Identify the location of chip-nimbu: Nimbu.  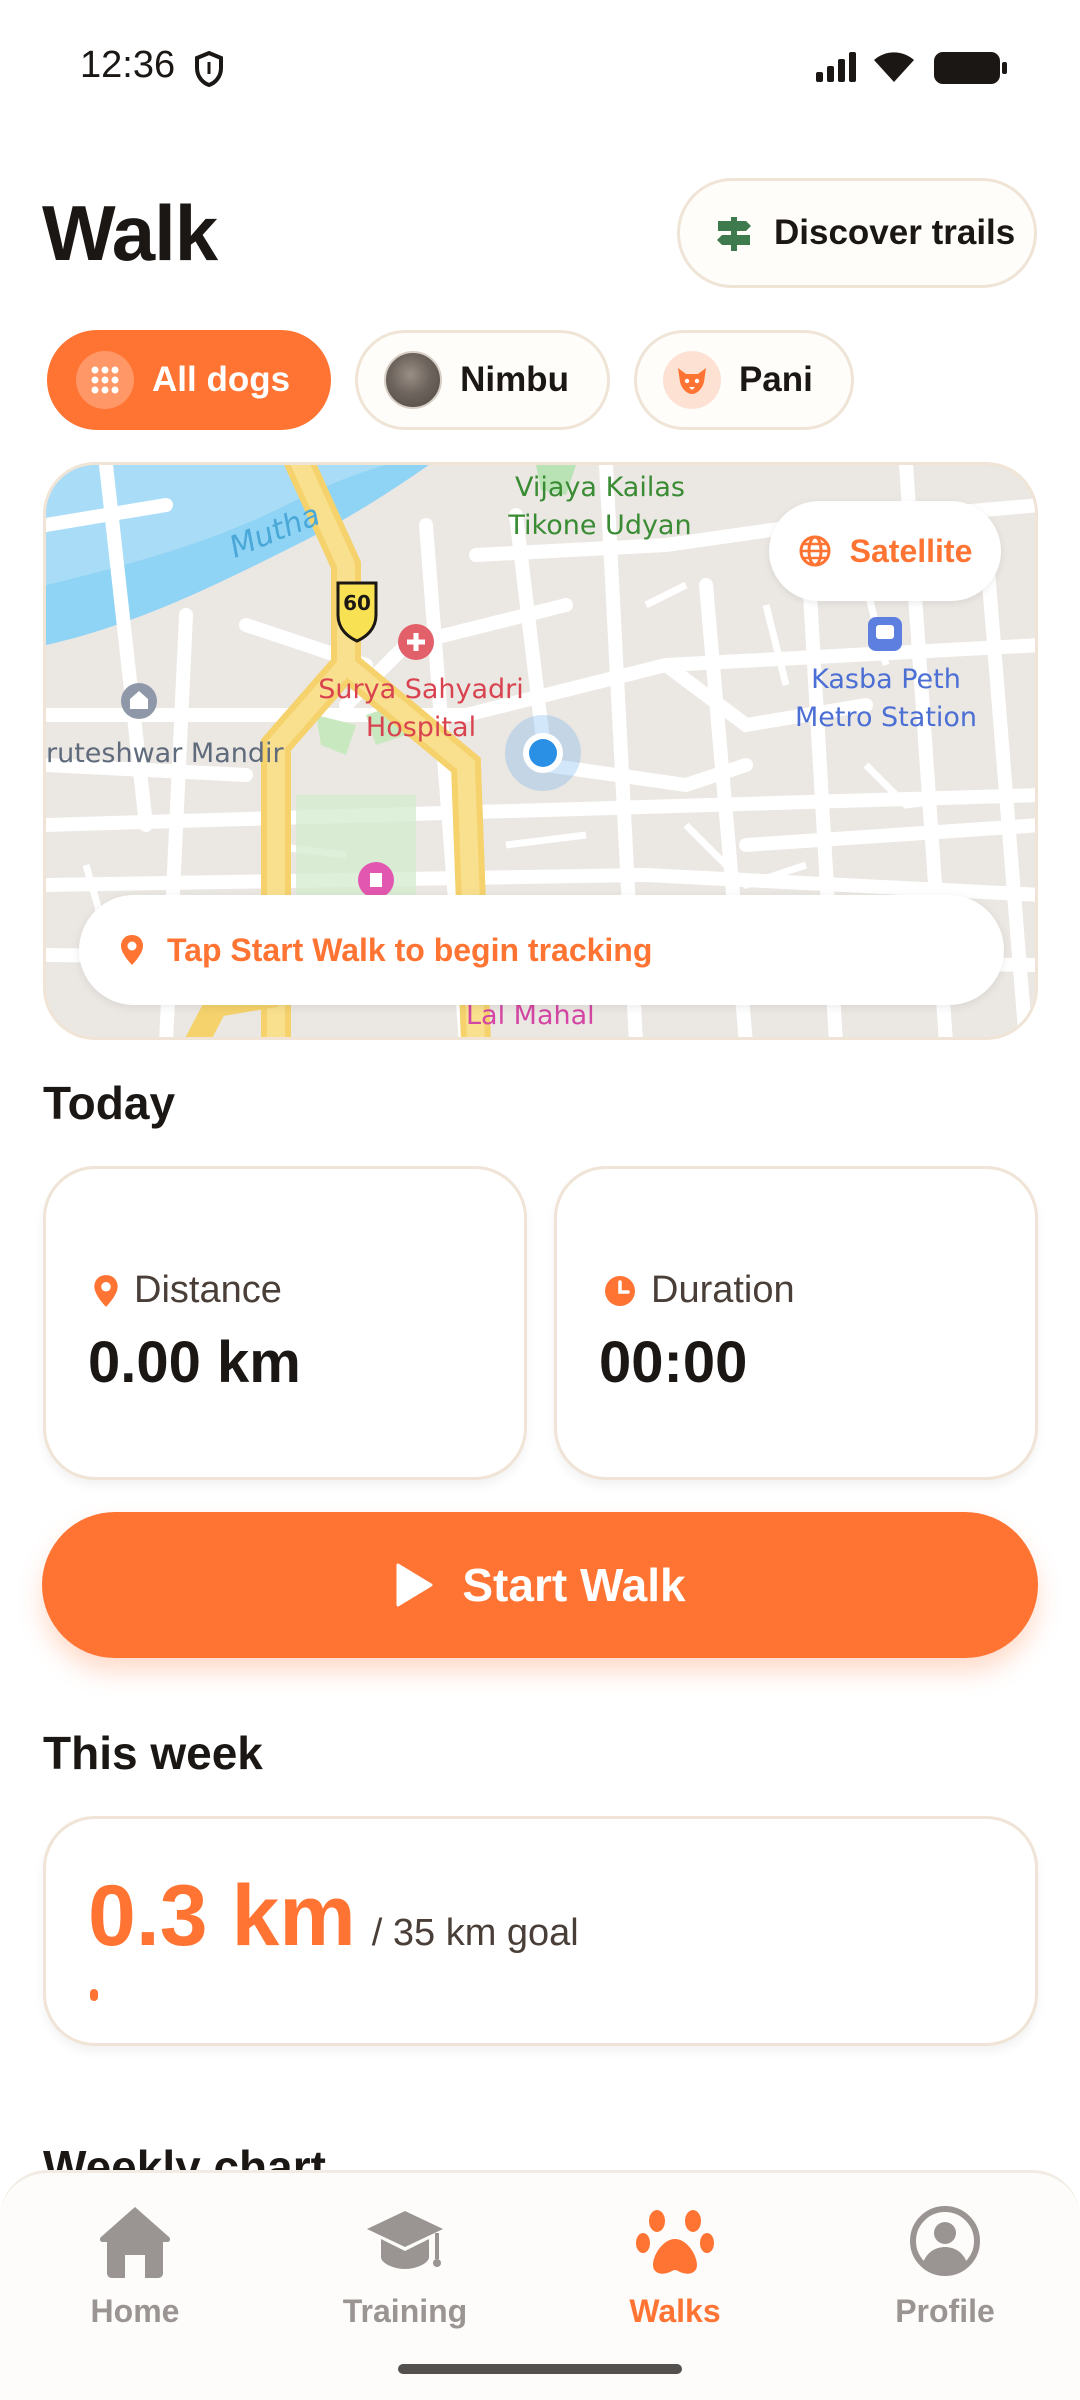
(482, 380).